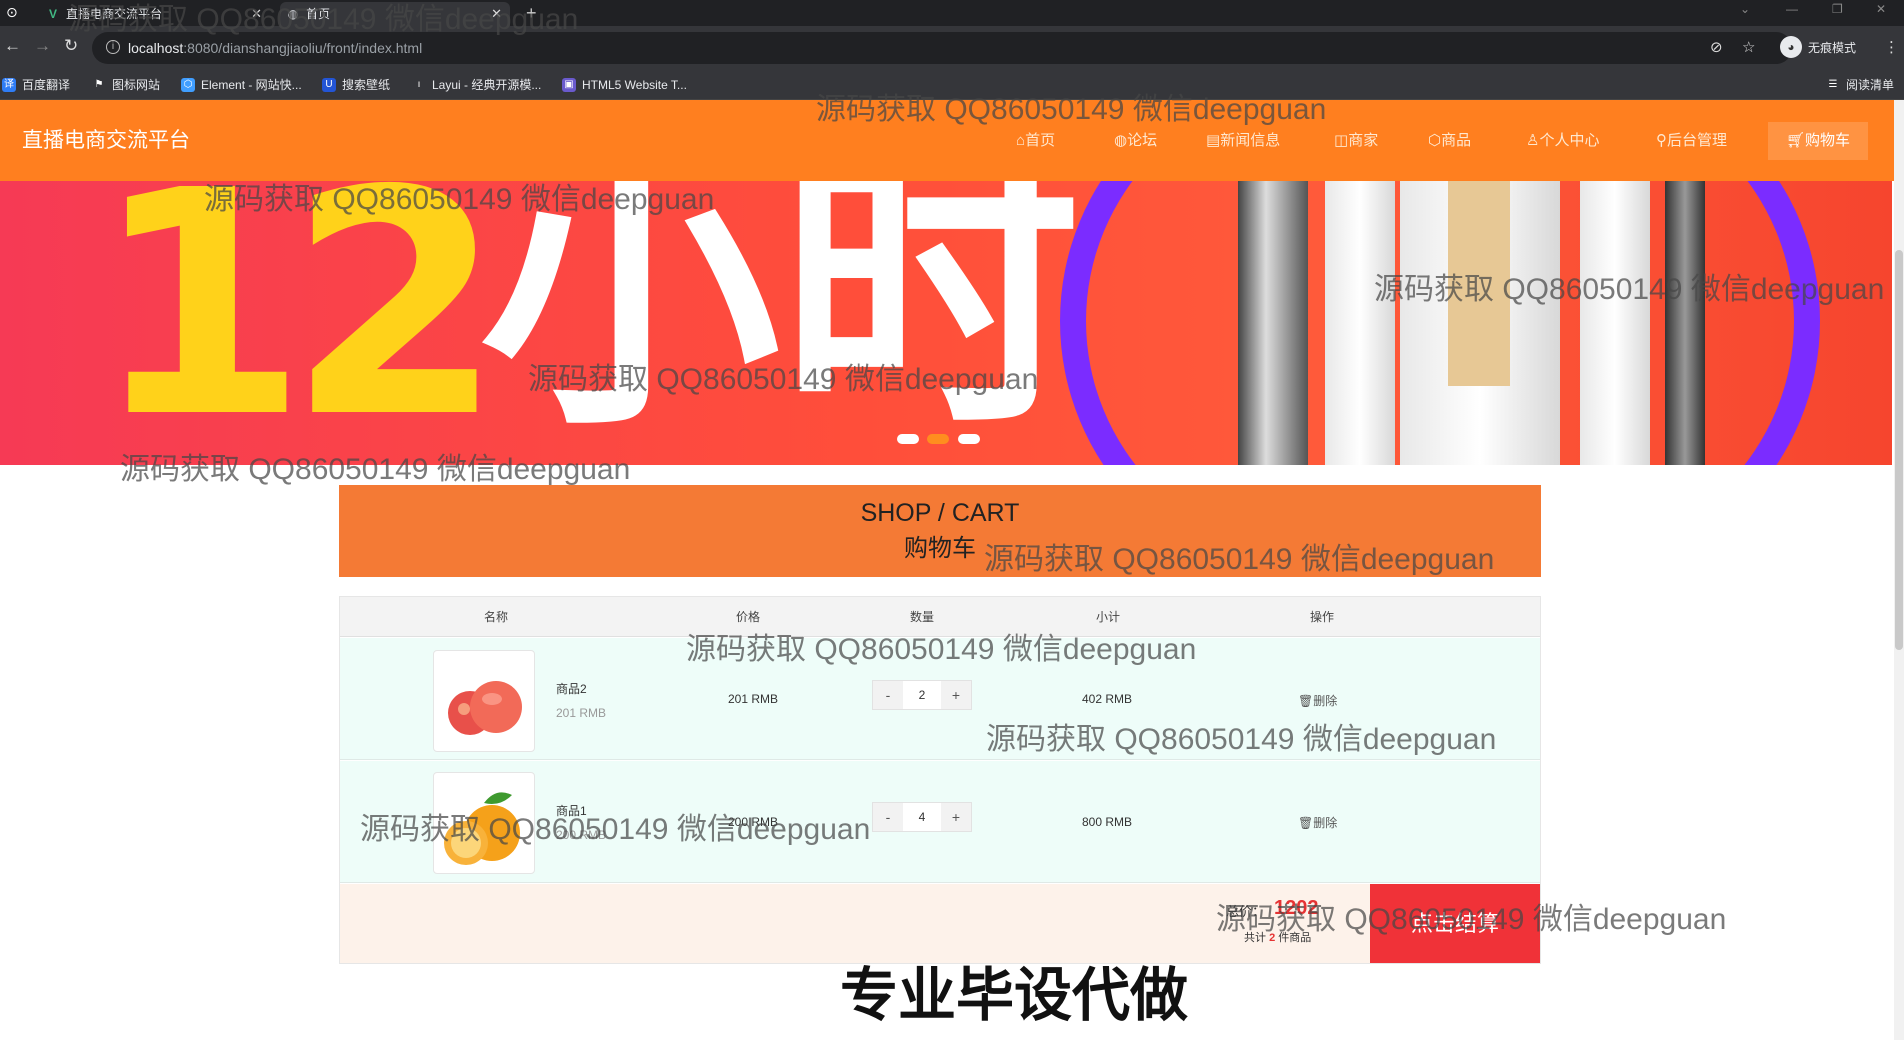  What do you see at coordinates (1891, 47) in the screenshot?
I see `more-menu-icon: ⋮` at bounding box center [1891, 47].